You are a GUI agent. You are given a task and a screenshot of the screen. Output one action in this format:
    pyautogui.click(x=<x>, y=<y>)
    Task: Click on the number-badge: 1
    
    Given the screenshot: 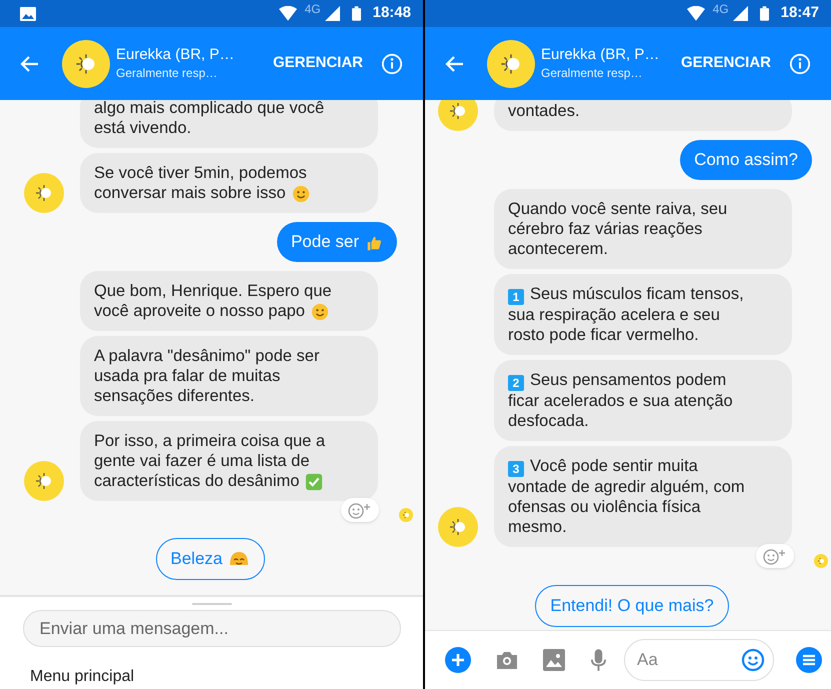 What is the action you would take?
    pyautogui.click(x=516, y=297)
    